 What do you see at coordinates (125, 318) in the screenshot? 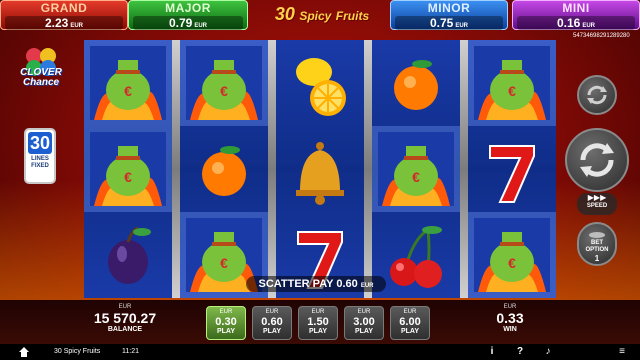
I see `balance-value: 15 570.27` at bounding box center [125, 318].